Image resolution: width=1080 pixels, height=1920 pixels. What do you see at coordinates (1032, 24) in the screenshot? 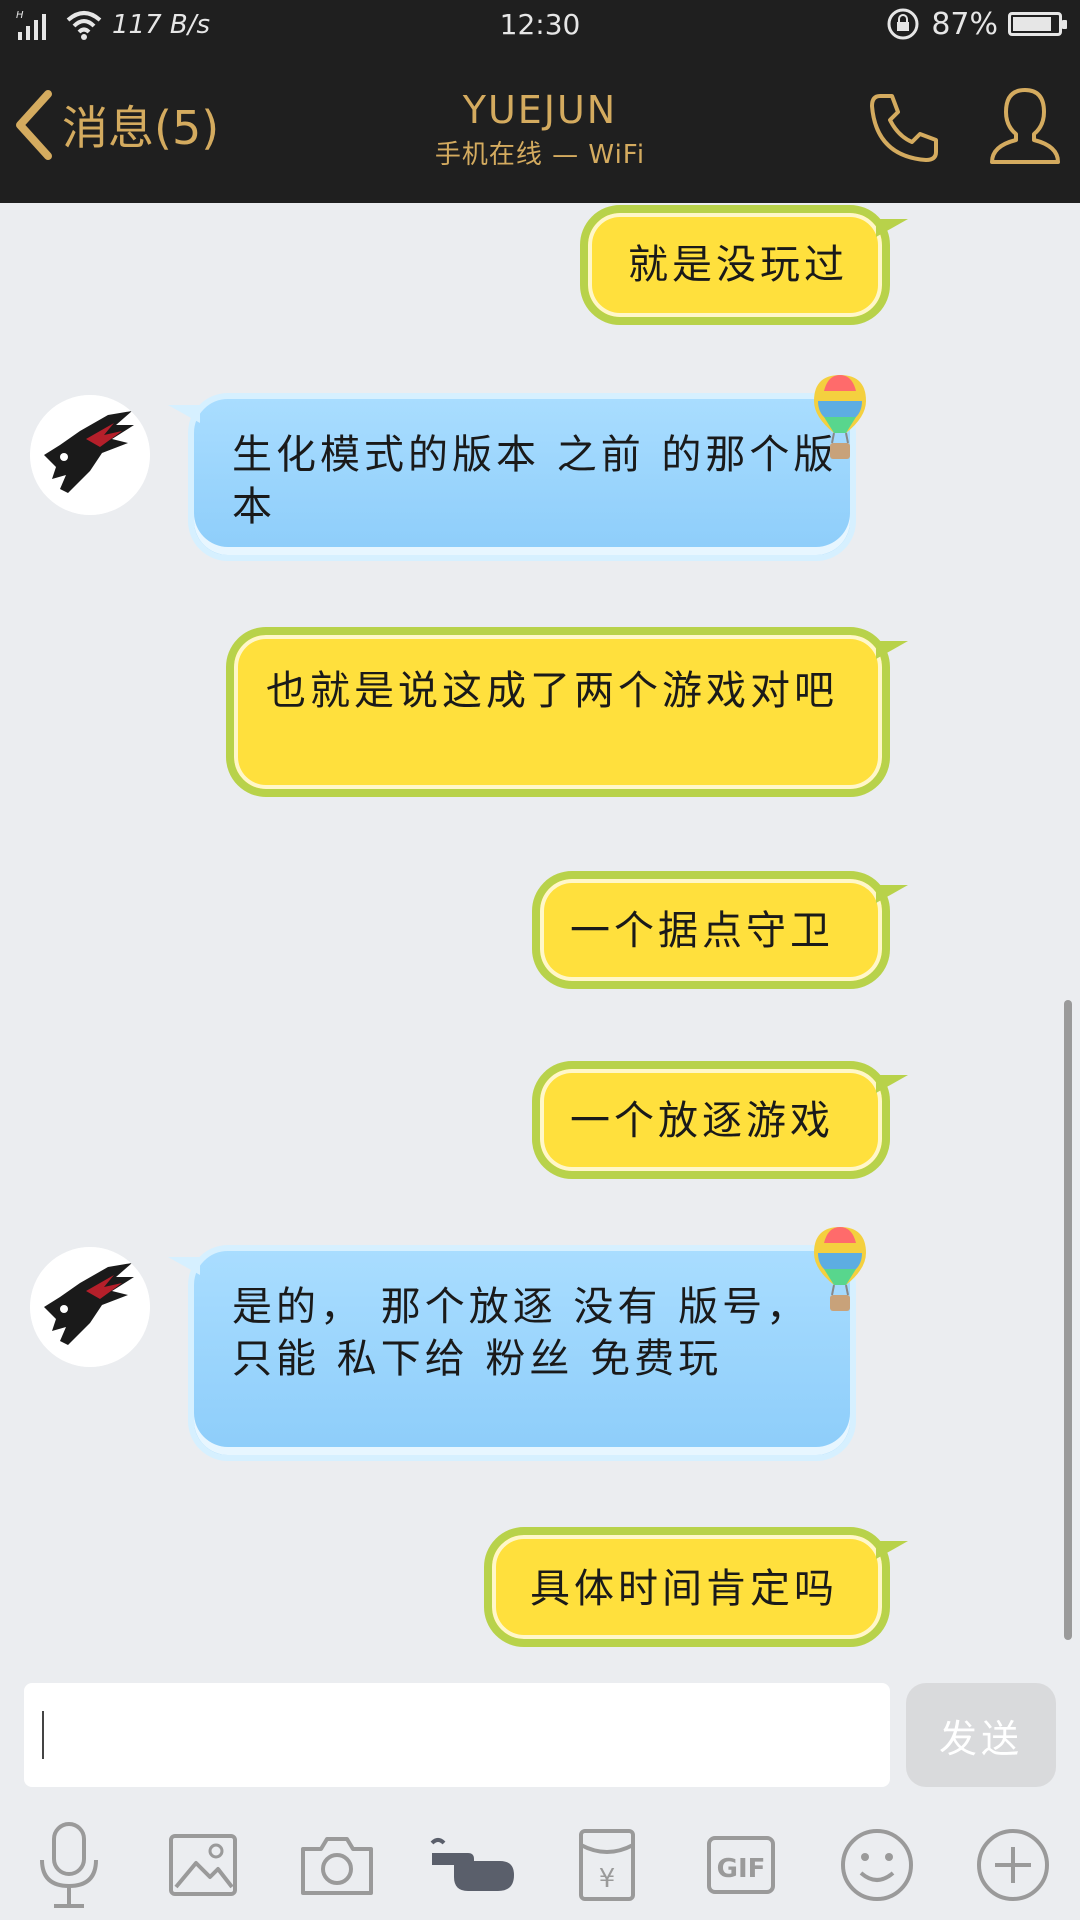
I see `battery-level` at bounding box center [1032, 24].